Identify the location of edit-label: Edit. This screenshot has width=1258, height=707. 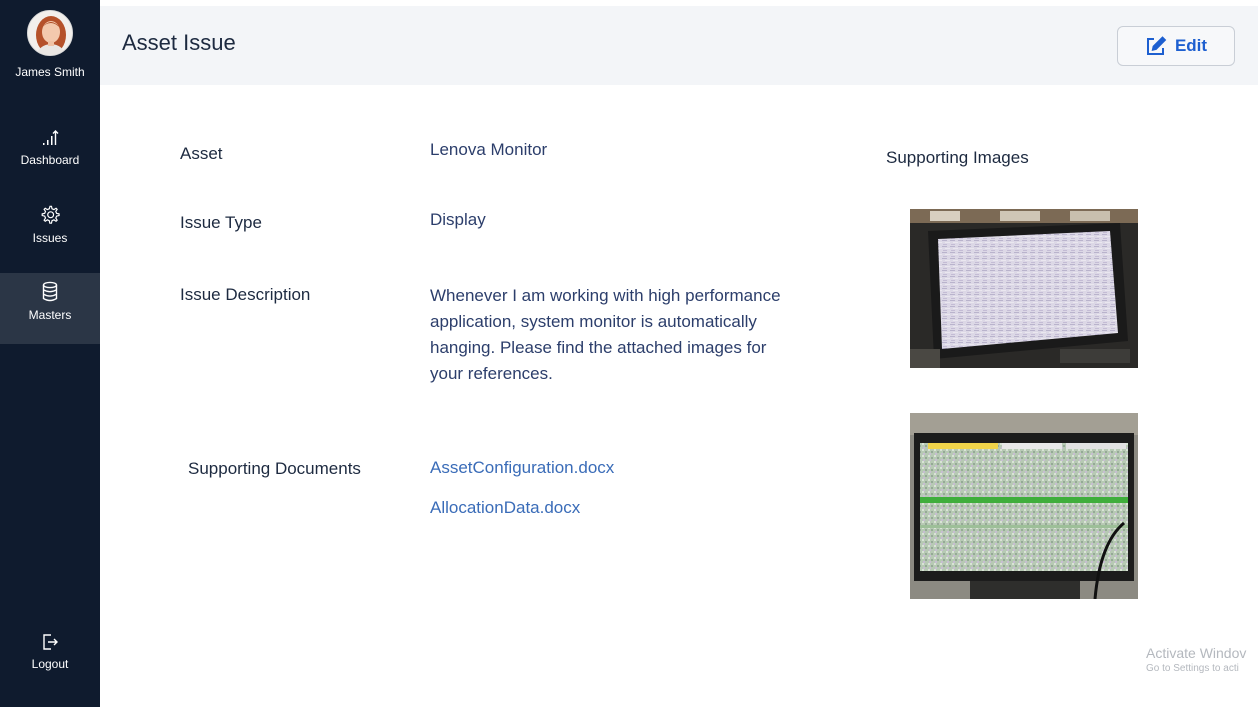
(1191, 45).